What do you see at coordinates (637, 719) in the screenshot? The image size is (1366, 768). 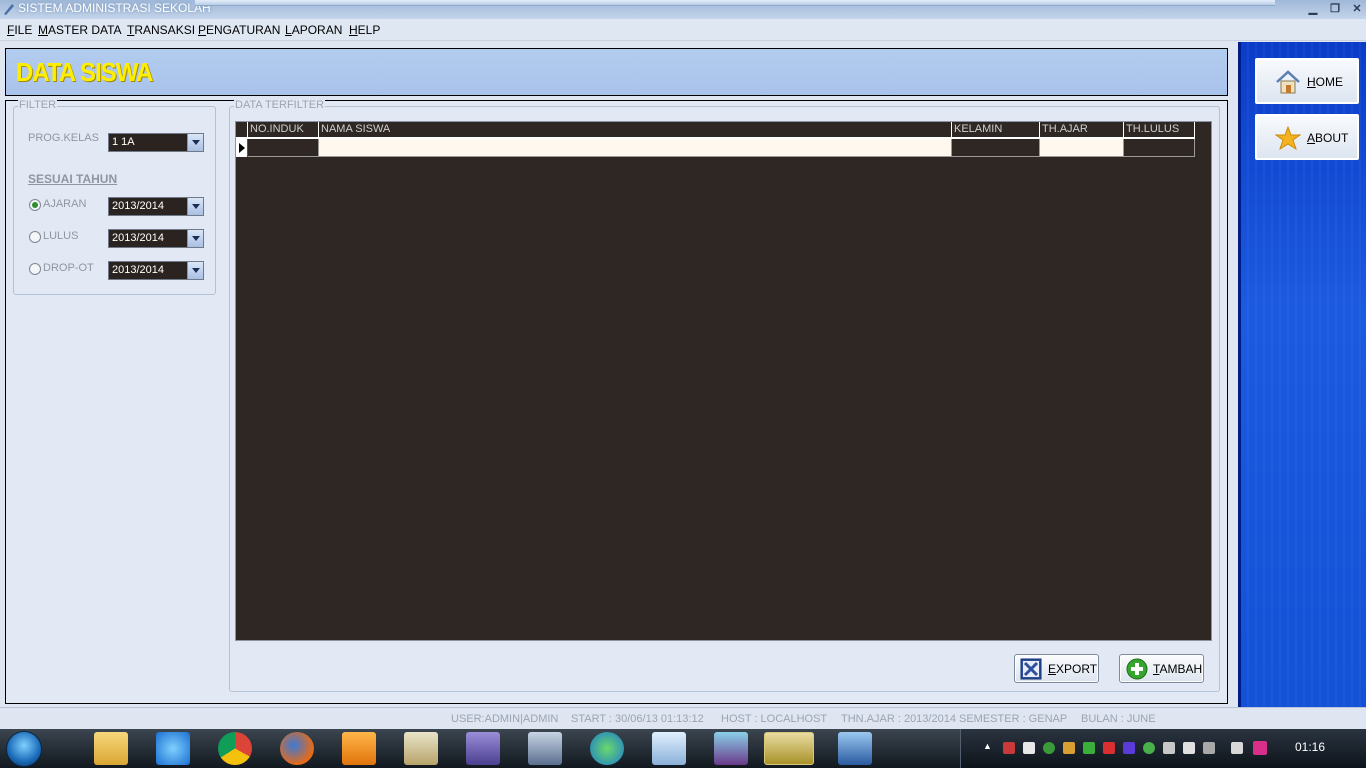 I see `status-start: START : 30/06/13 01:13:12` at bounding box center [637, 719].